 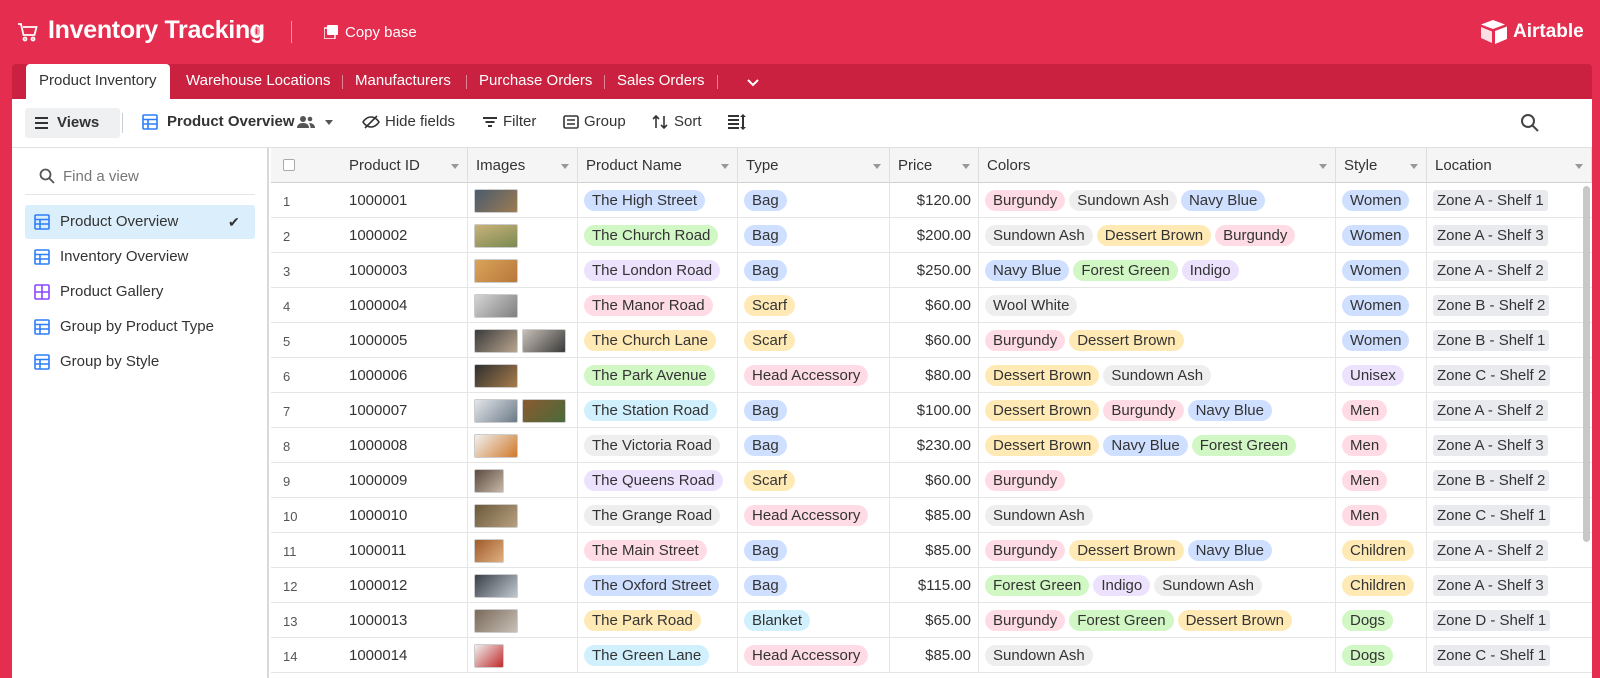 What do you see at coordinates (1157, 270) in the screenshot?
I see `colors-cell: Navy Blue Forest Green Indigo` at bounding box center [1157, 270].